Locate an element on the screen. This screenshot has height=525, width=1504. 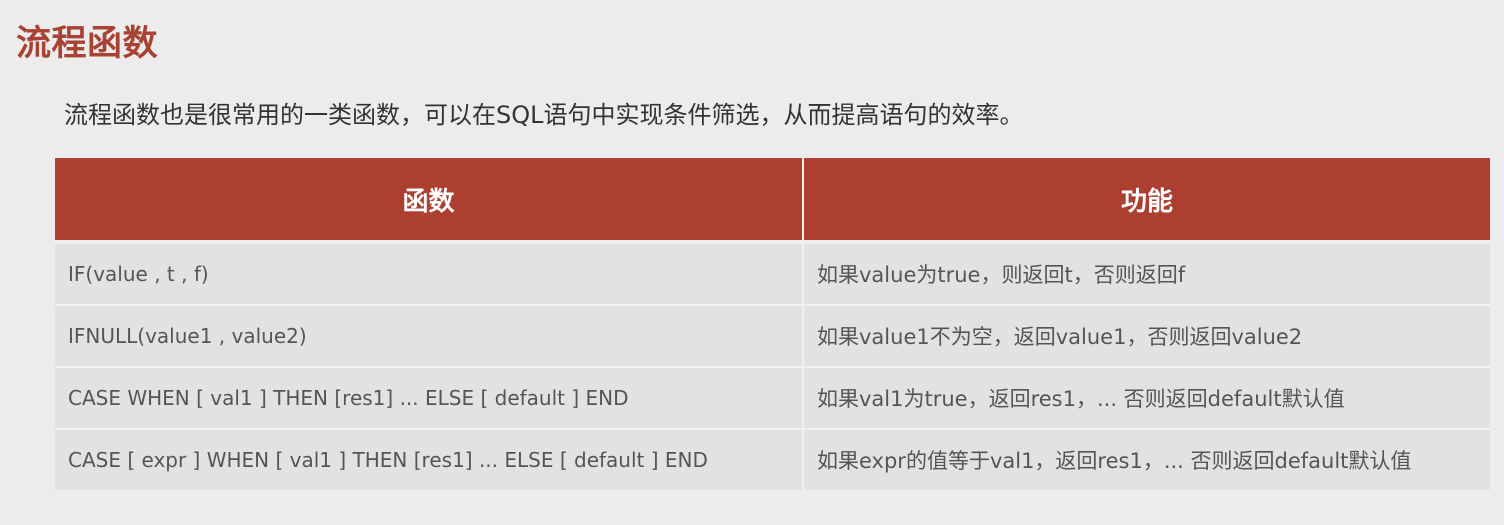
header-function: 函数 is located at coordinates (429, 201).